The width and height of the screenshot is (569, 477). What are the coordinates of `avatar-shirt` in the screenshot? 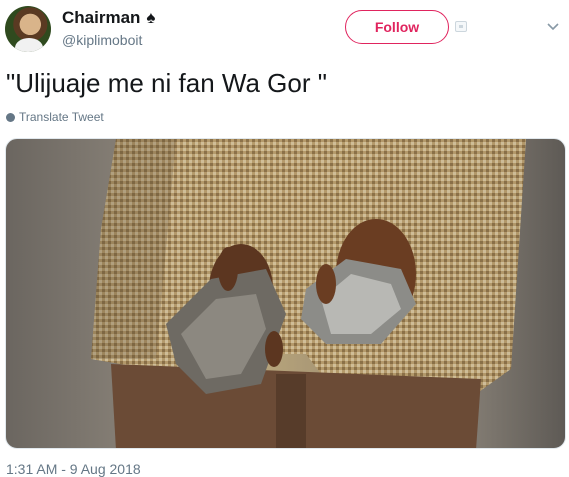 It's located at (29, 45).